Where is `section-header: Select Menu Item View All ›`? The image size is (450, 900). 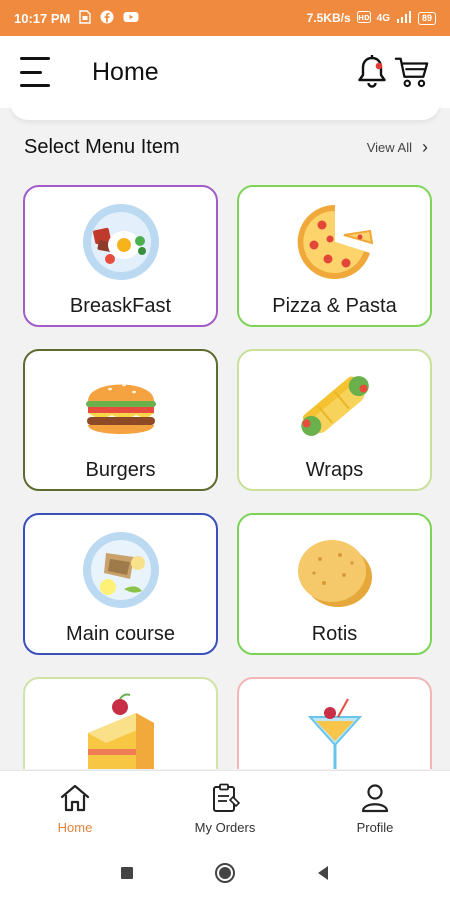 section-header: Select Menu Item View All › is located at coordinates (226, 147).